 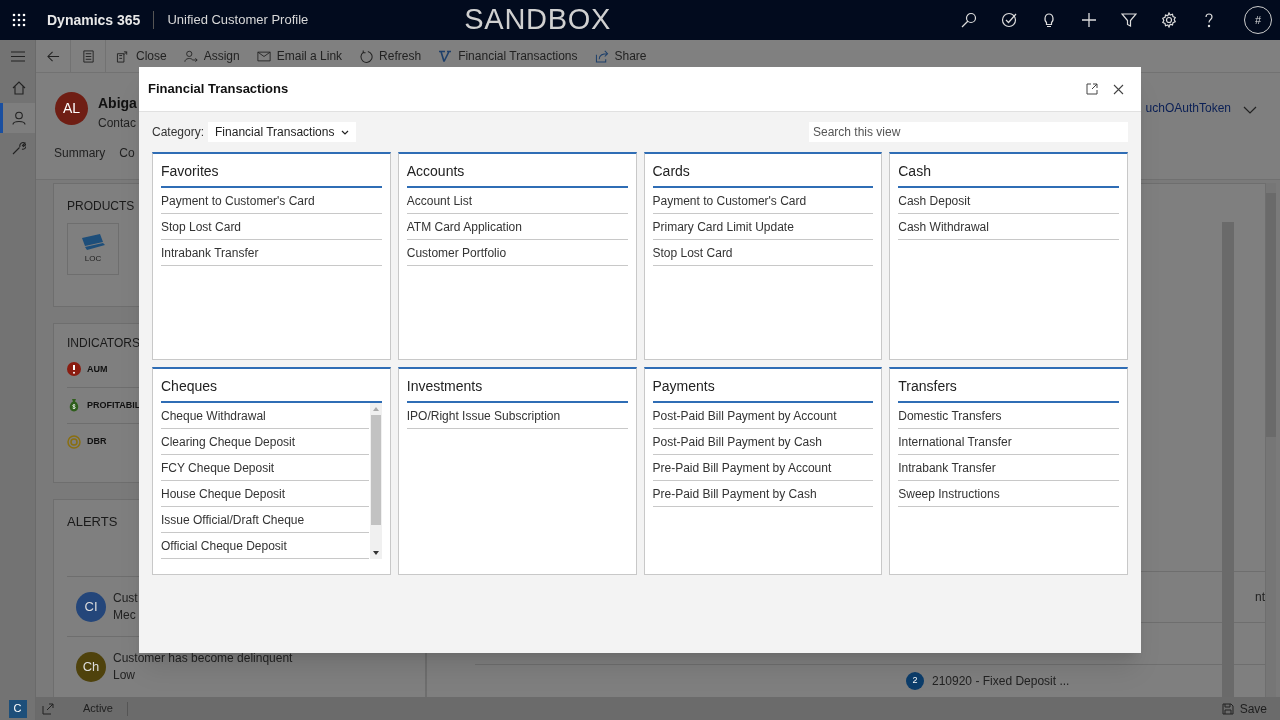 What do you see at coordinates (117, 123) in the screenshot?
I see `record-type: Contac` at bounding box center [117, 123].